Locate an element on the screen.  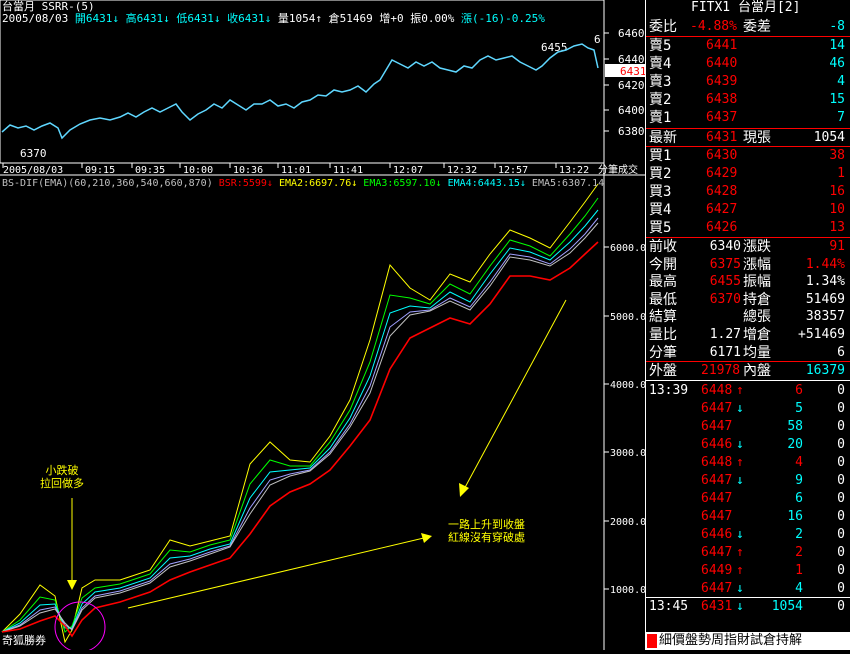
ask-row: 賣2 6438 15 is located at coordinates (748, 100).